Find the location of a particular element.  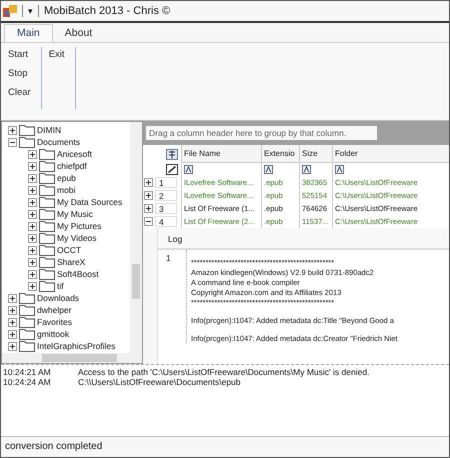

tree-item: chiefpdf is located at coordinates (72, 166).